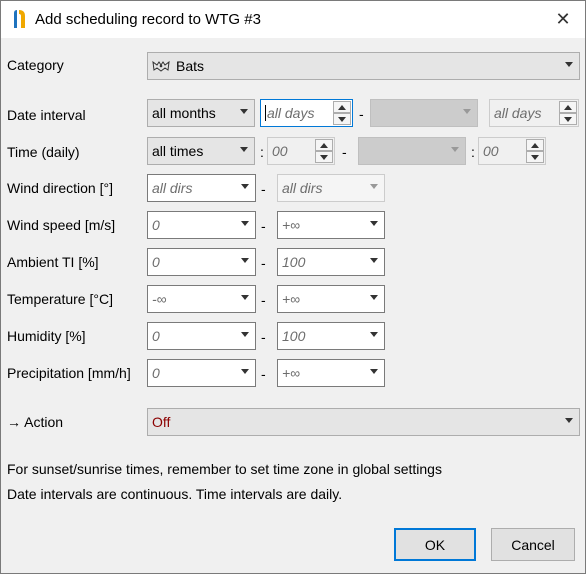 The image size is (586, 574). I want to click on time-to-spin-value: 00, so click(491, 151).